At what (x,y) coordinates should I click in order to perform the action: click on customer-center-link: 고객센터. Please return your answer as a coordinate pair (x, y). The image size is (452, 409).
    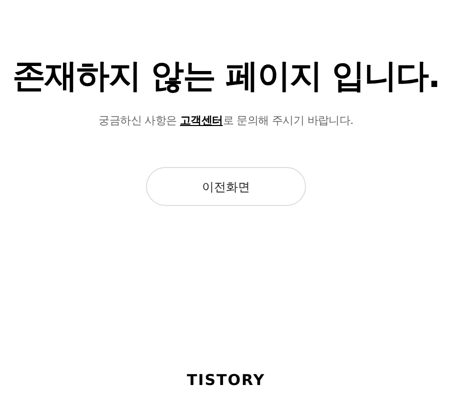
    Looking at the image, I should click on (201, 120).